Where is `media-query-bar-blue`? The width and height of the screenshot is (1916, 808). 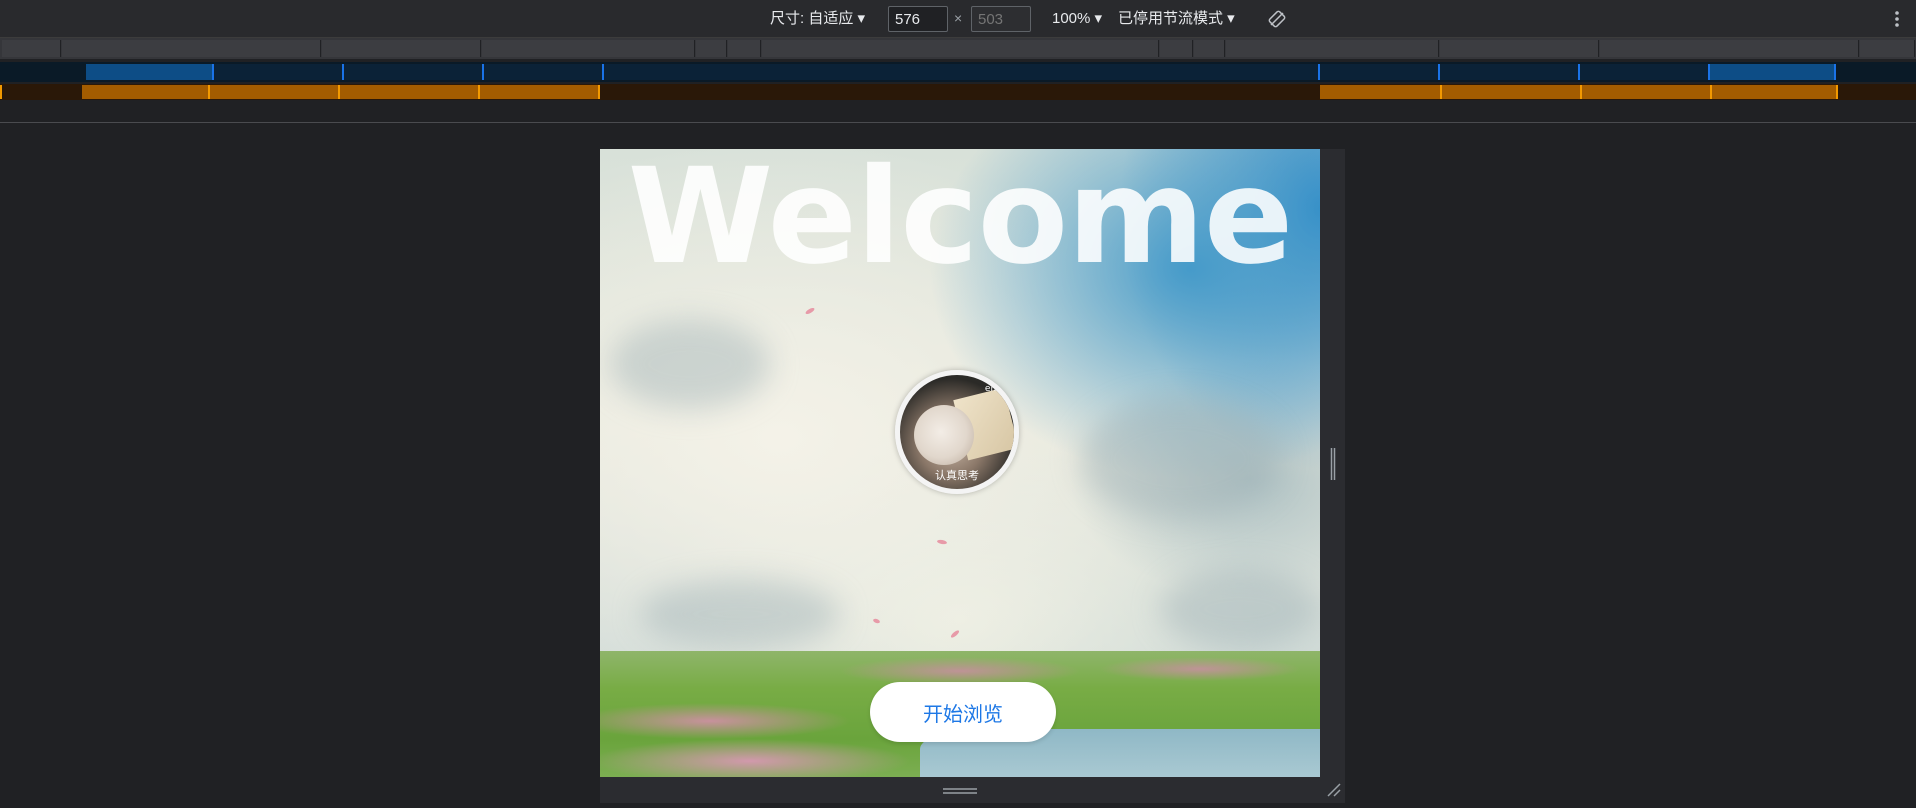
media-query-bar-blue is located at coordinates (958, 72).